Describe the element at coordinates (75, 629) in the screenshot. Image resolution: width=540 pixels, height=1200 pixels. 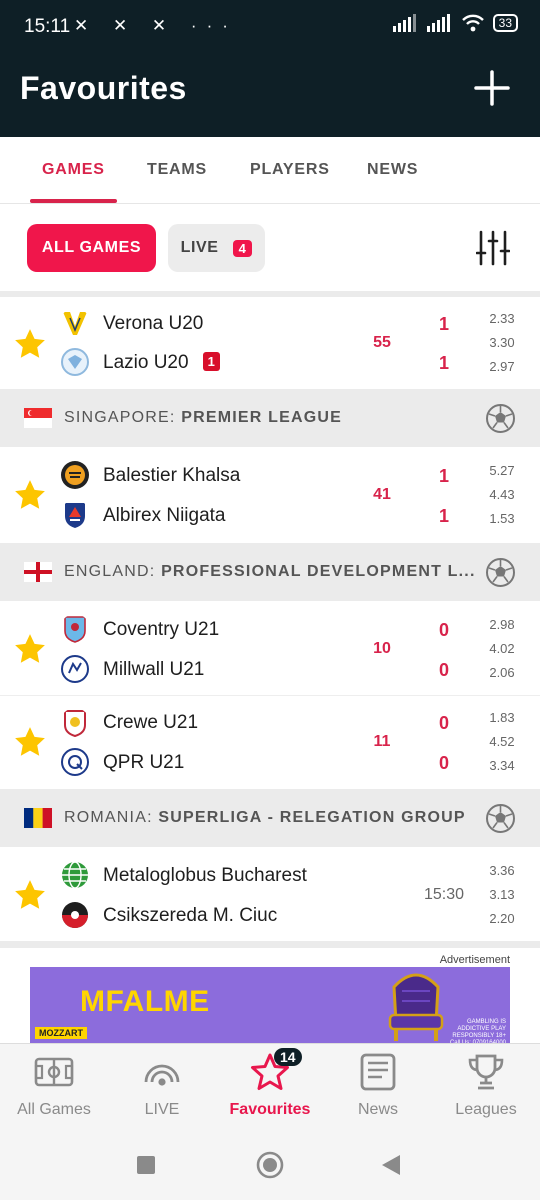
I see `coventry-crest-icon` at that location.